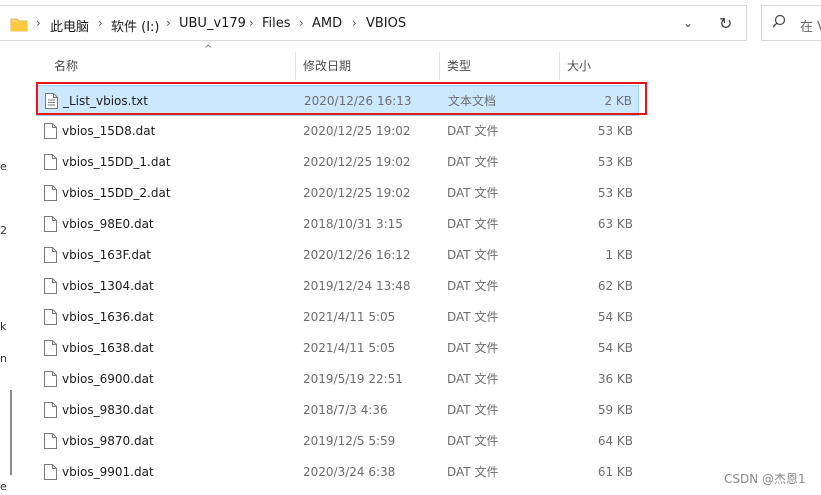 This screenshot has height=495, width=821. I want to click on file-name: vbios_15DD_2.dat, so click(116, 193).